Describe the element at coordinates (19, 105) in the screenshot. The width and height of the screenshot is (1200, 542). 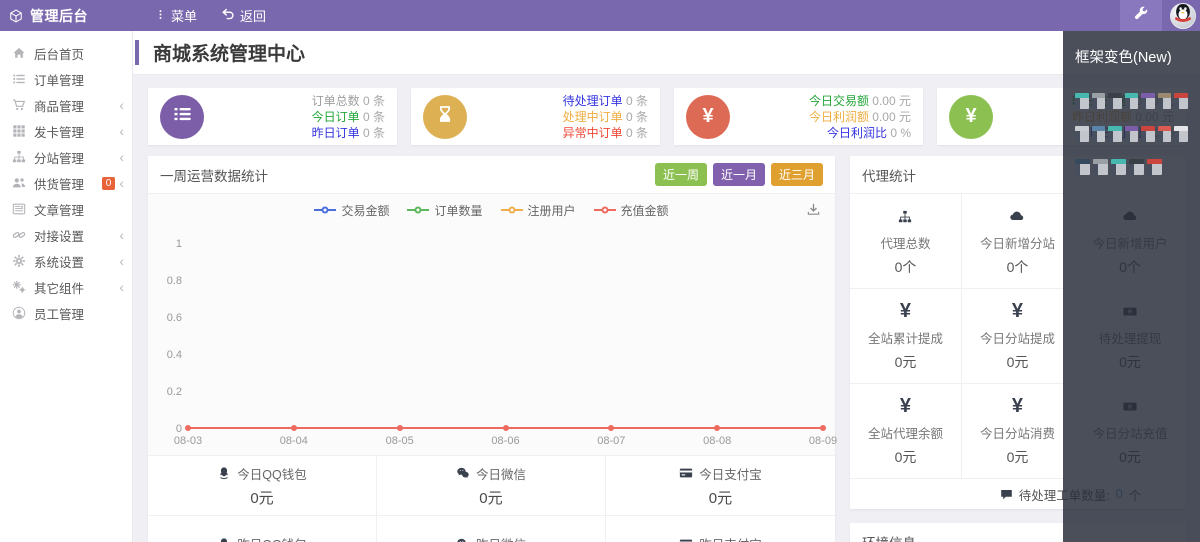
I see `cart-icon` at that location.